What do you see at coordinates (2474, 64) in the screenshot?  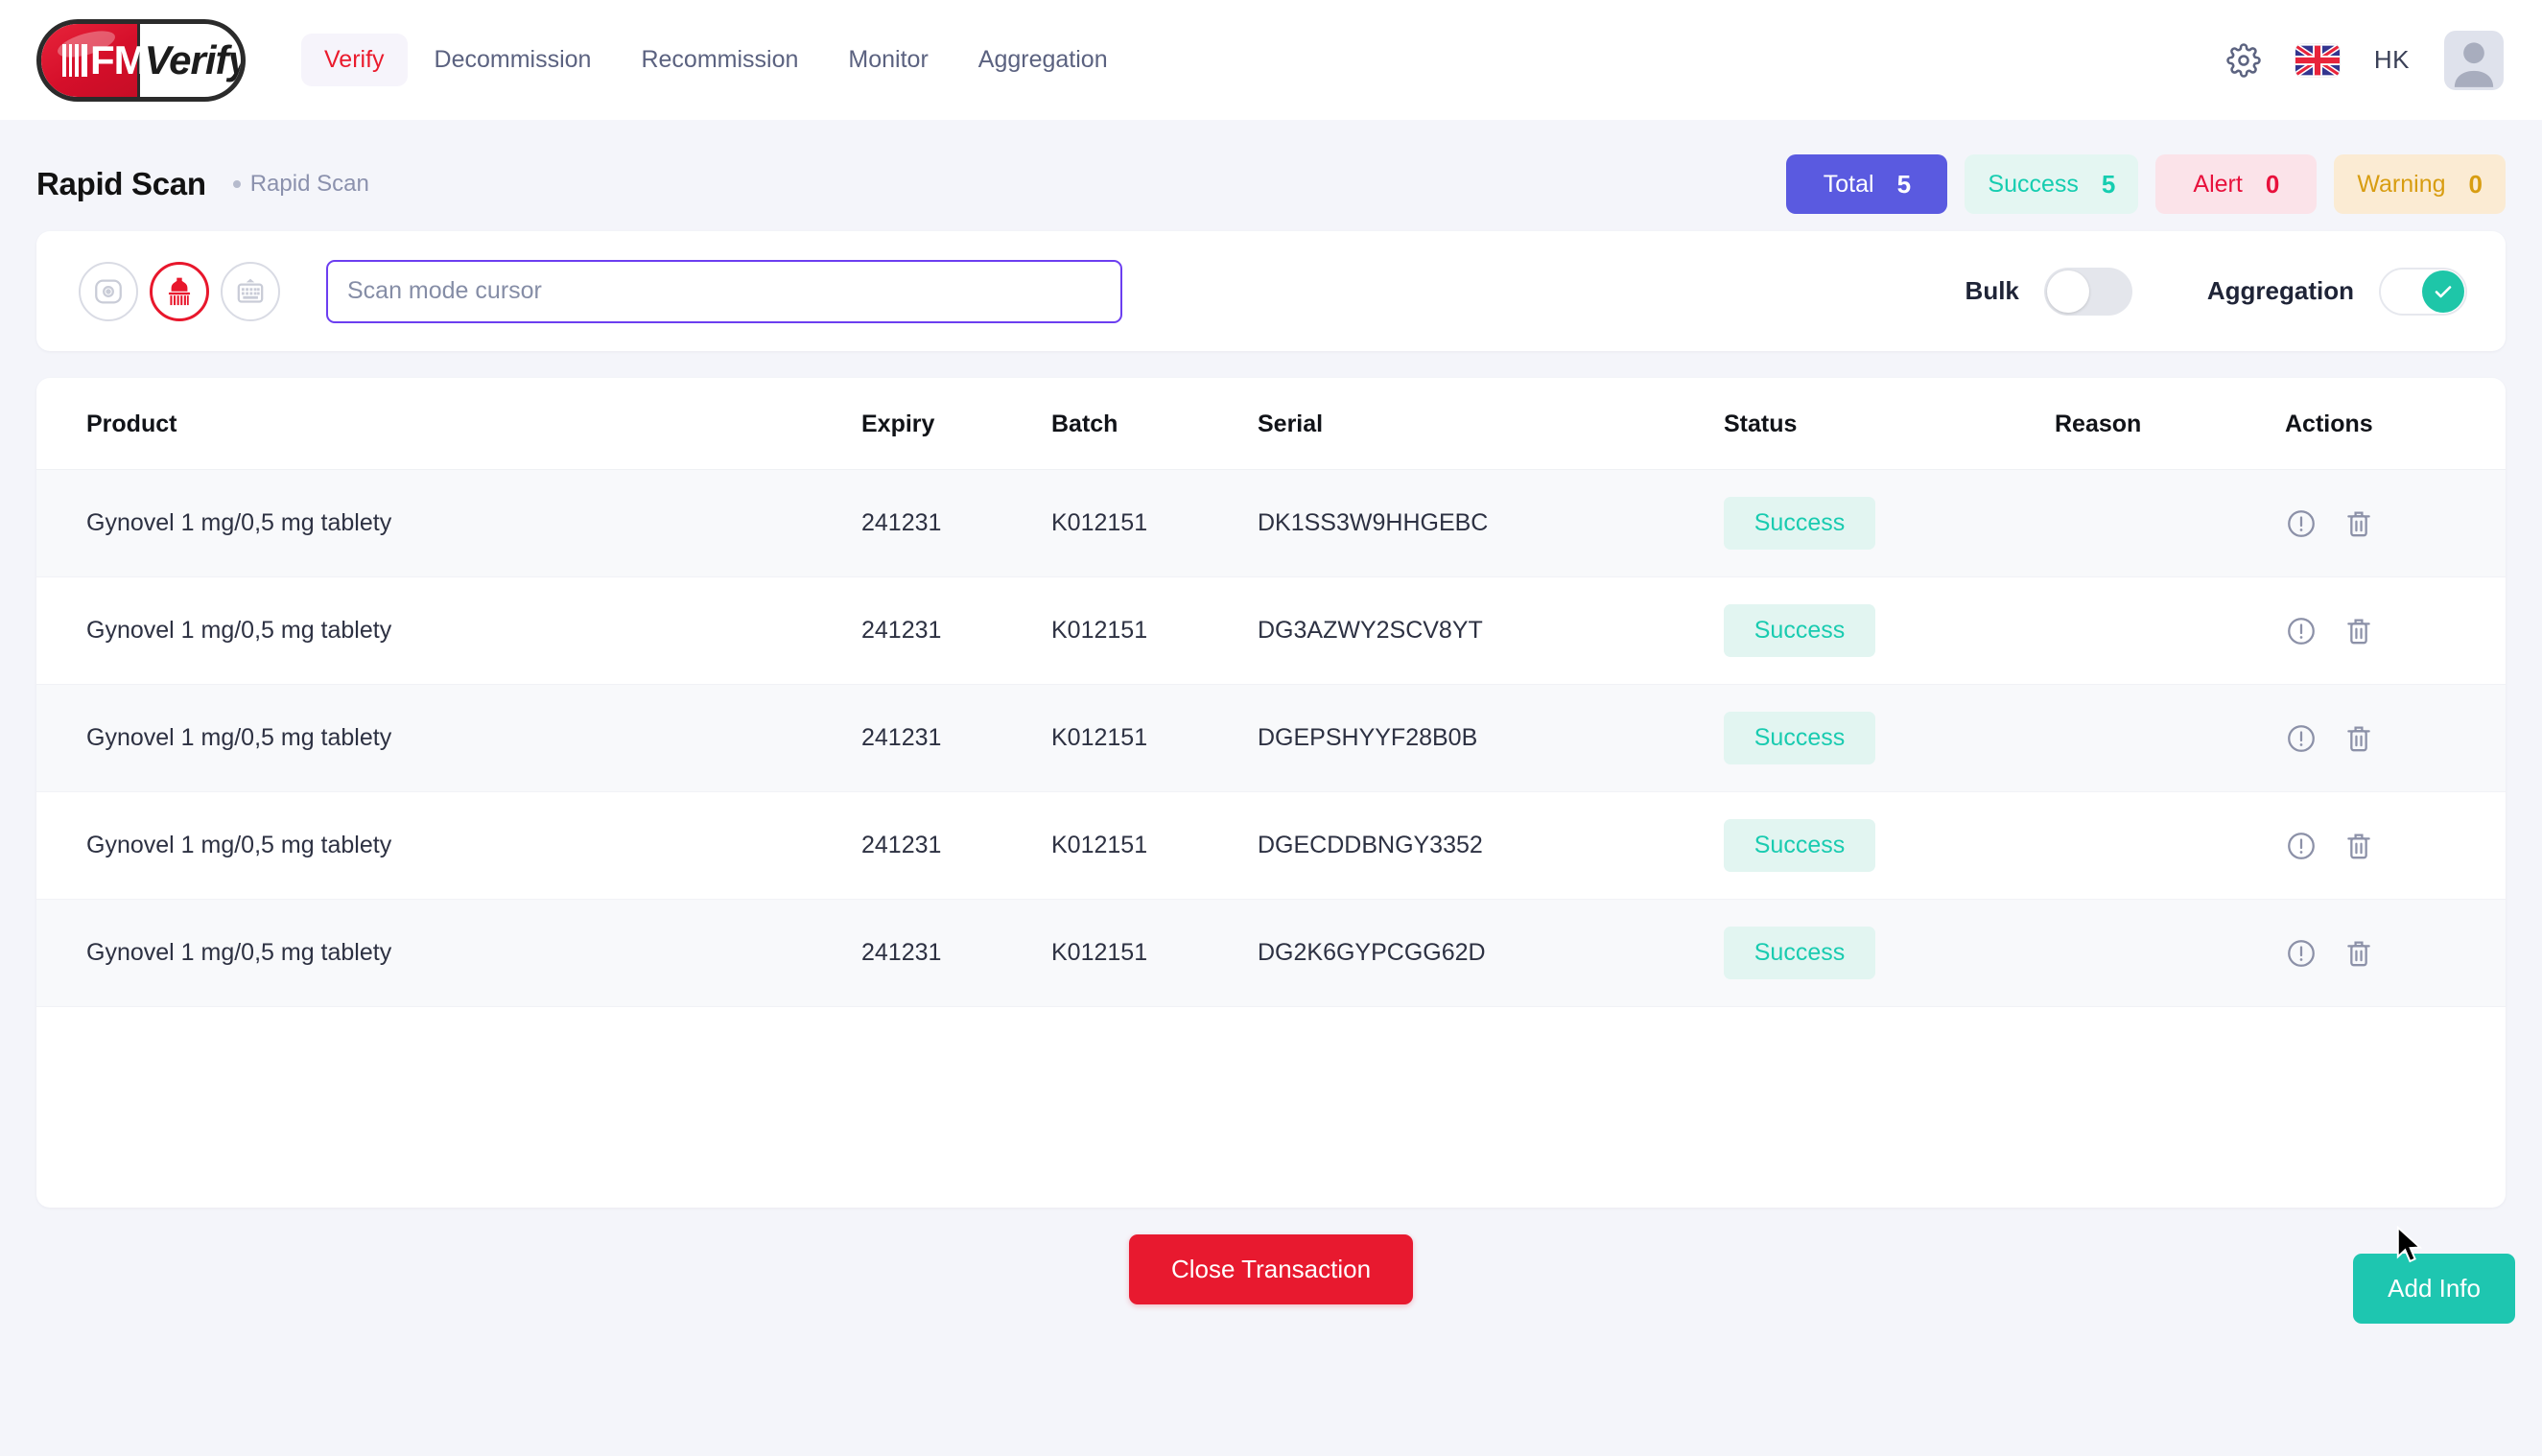 I see `user-avatar-icon` at bounding box center [2474, 64].